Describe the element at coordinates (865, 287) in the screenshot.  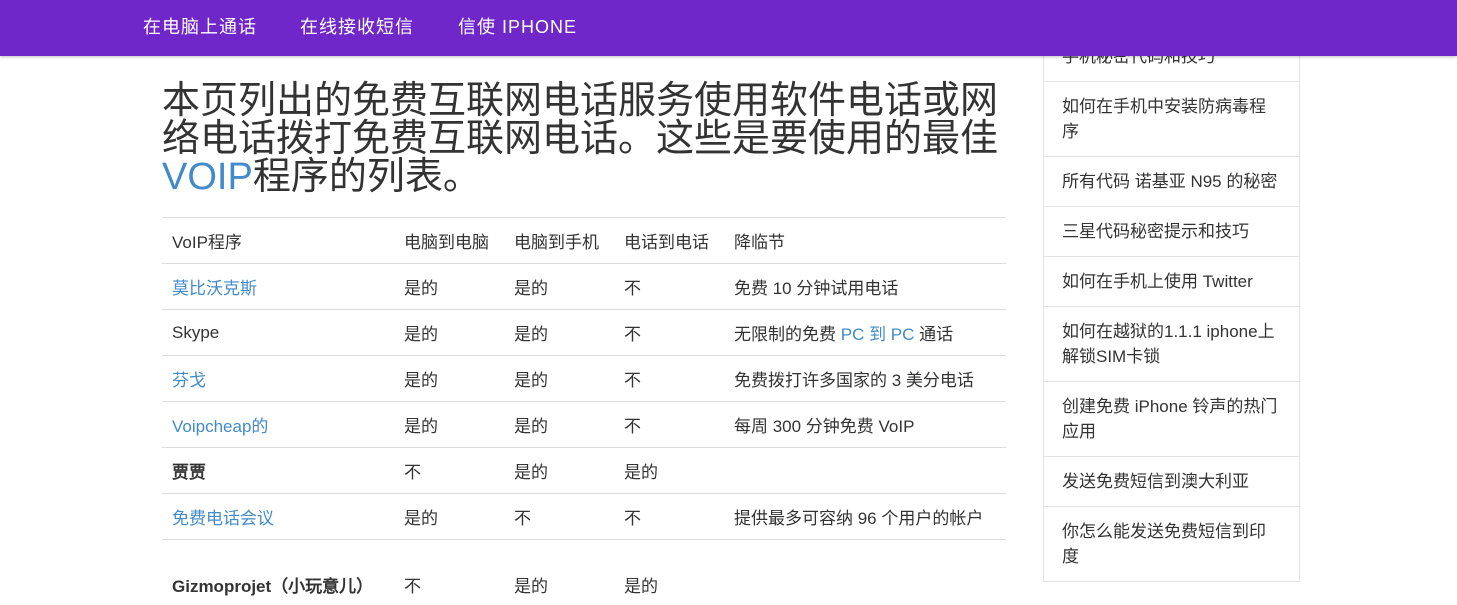
I see `note-cell: 免费 10 分钟试用电话` at that location.